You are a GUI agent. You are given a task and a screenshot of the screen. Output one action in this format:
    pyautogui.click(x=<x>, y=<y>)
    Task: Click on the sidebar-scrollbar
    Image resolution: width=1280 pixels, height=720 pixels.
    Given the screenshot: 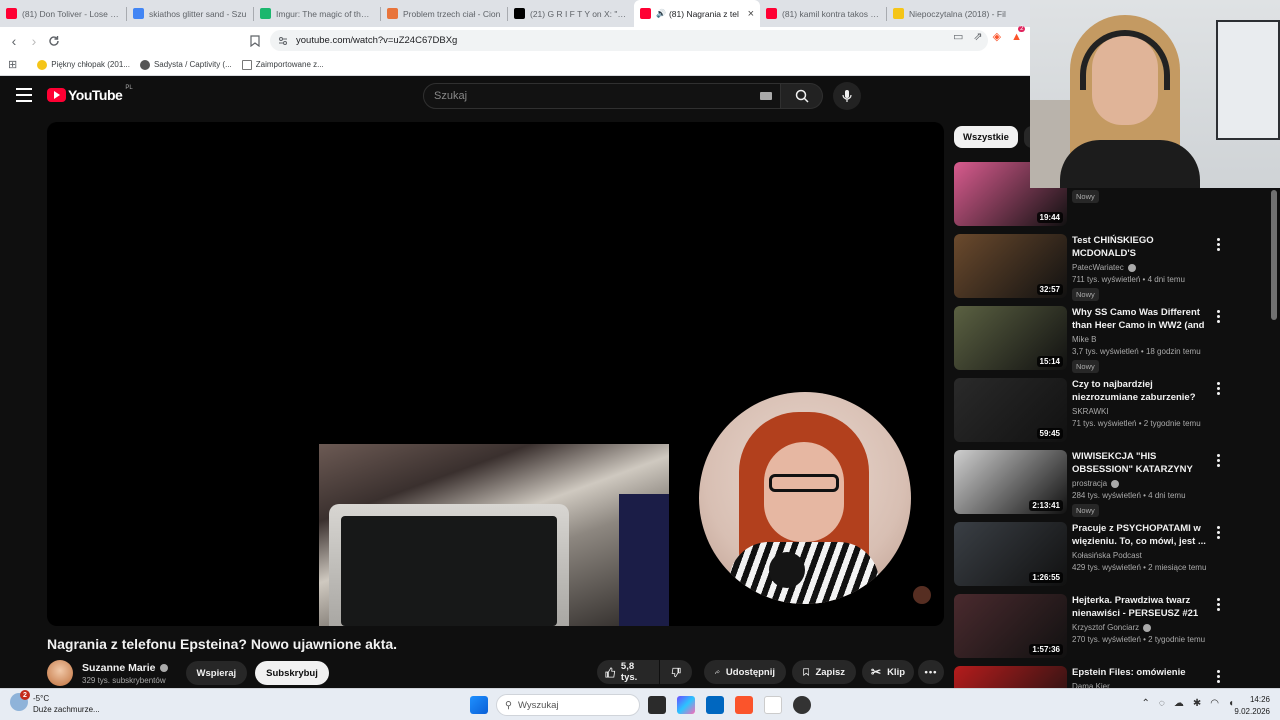 What is the action you would take?
    pyautogui.click(x=1274, y=255)
    